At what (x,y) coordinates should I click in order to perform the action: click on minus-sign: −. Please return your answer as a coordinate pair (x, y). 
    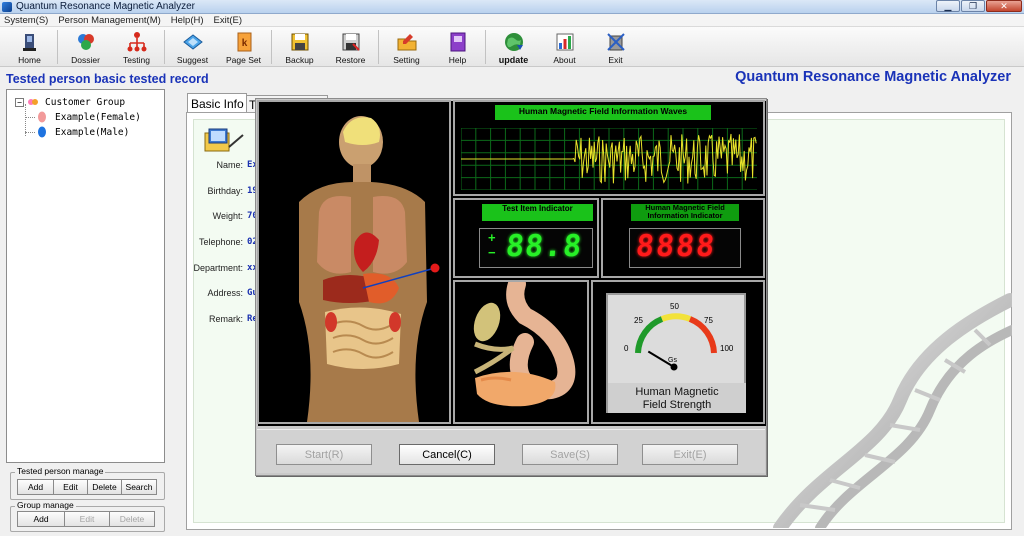
    Looking at the image, I should click on (492, 252).